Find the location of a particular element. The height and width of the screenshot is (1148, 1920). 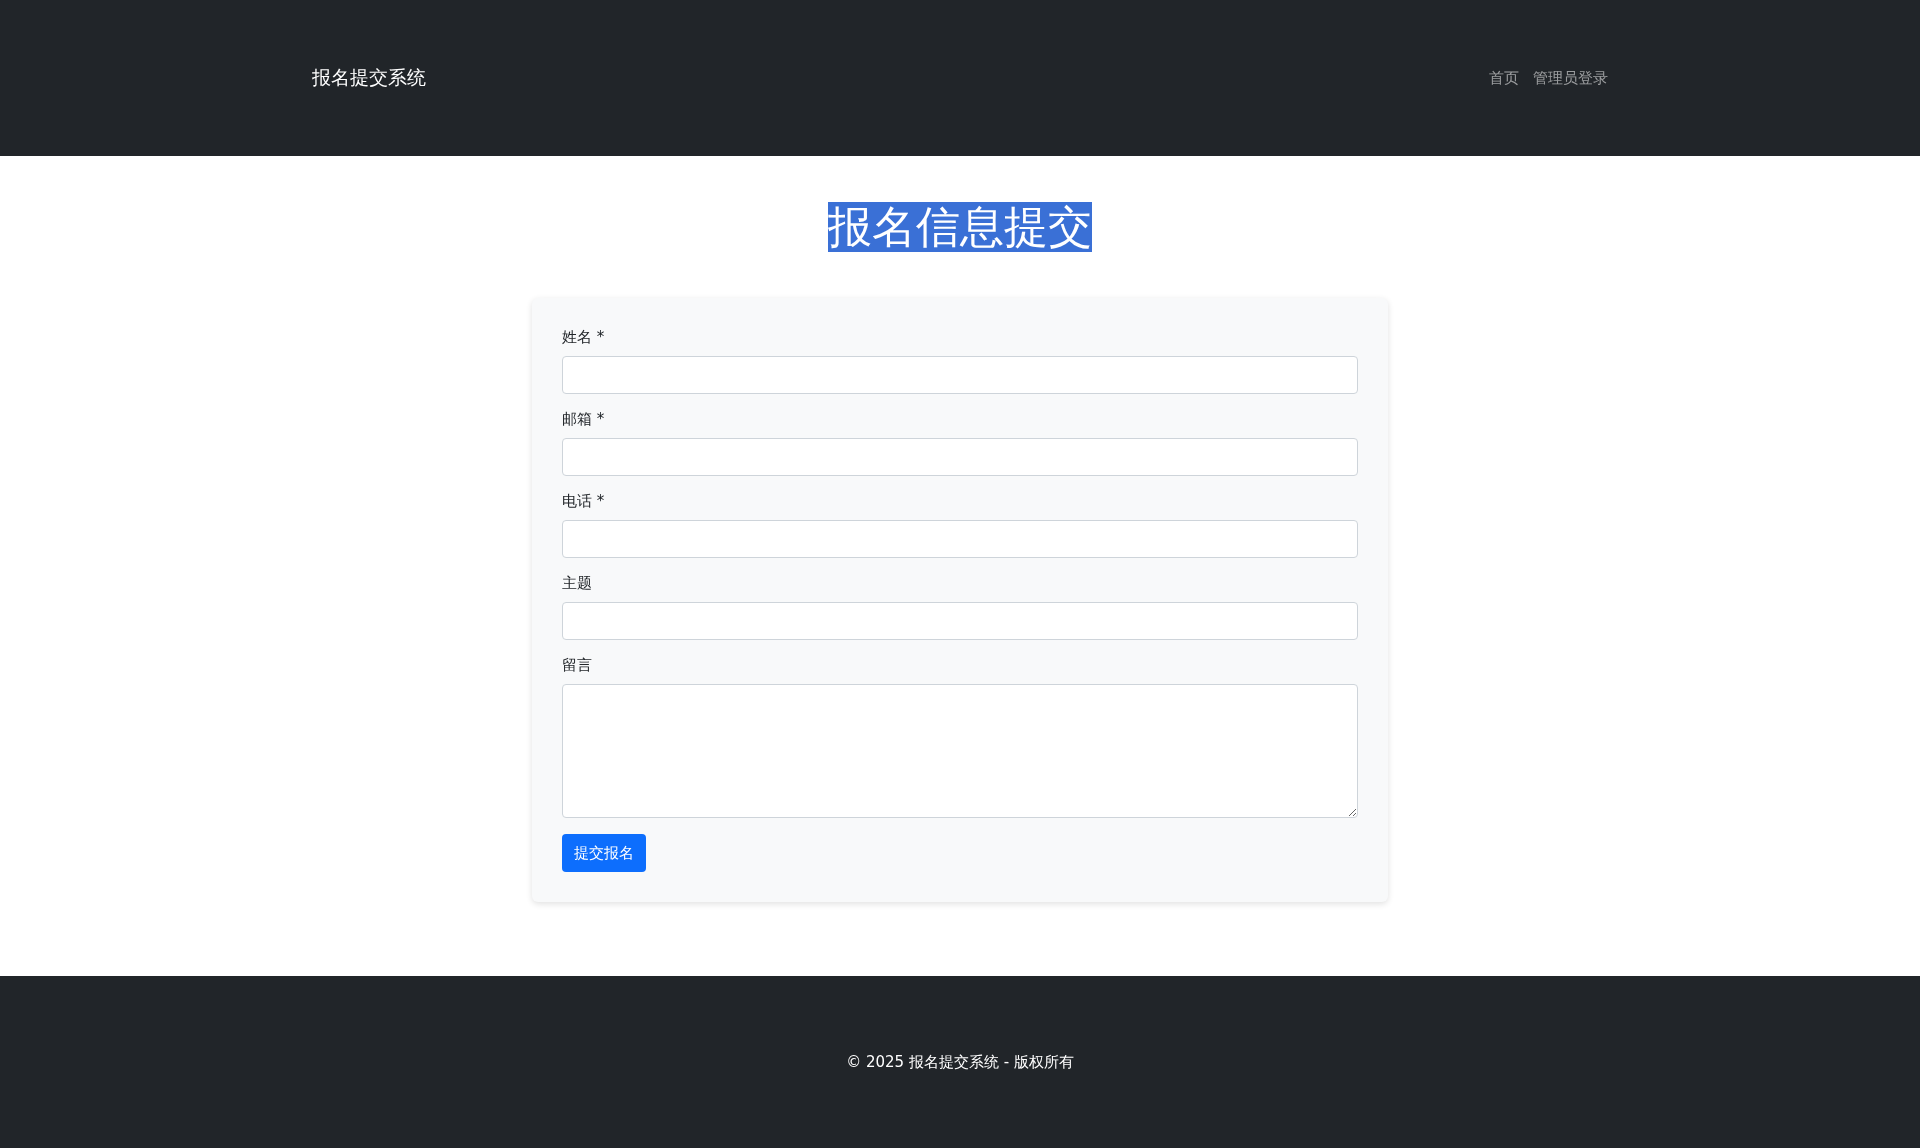

field-label: 姓名 * is located at coordinates (584, 337).